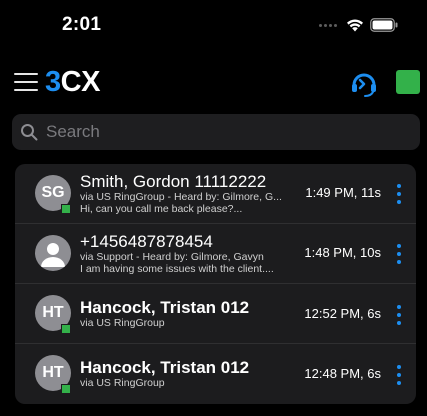 The width and height of the screenshot is (427, 416). What do you see at coordinates (146, 241) in the screenshot?
I see `caller-name: +1456487878454` at bounding box center [146, 241].